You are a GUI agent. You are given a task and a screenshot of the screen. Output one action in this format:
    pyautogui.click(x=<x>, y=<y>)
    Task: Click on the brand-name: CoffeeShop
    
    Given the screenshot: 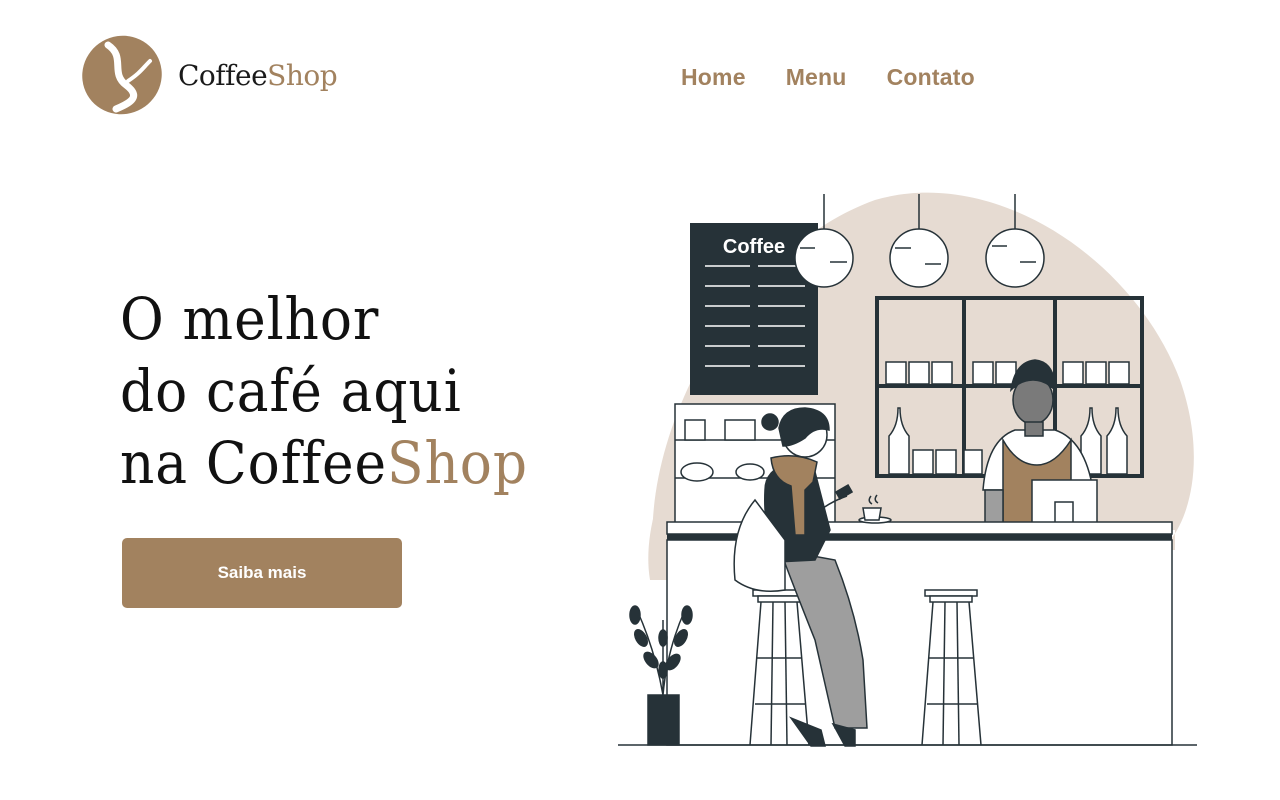 What is the action you would take?
    pyautogui.click(x=258, y=75)
    